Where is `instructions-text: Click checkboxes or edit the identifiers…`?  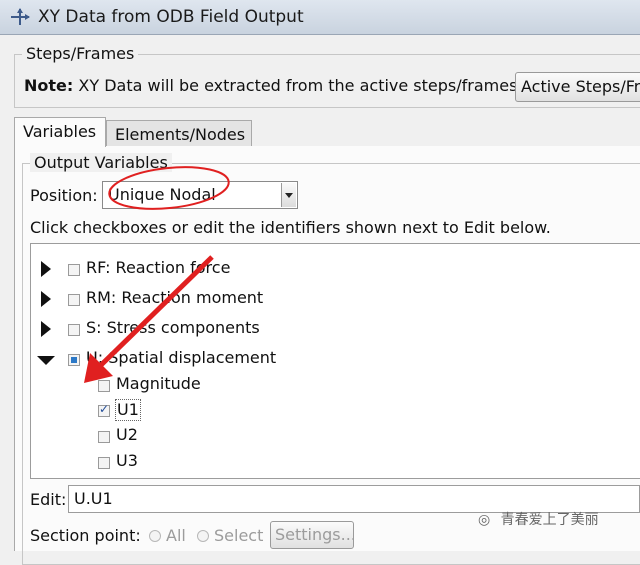
instructions-text: Click checkboxes or edit the identifiers… is located at coordinates (290, 227).